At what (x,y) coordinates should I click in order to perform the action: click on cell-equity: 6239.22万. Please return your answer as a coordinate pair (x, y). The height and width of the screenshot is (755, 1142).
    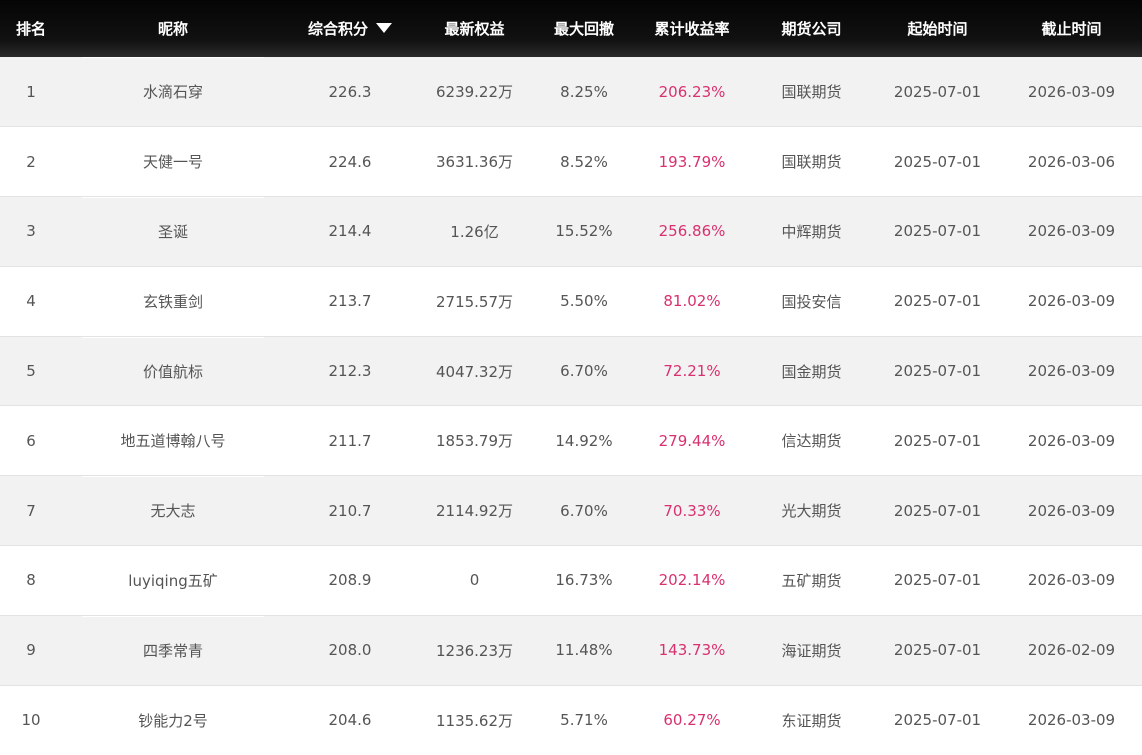
    Looking at the image, I should click on (474, 92).